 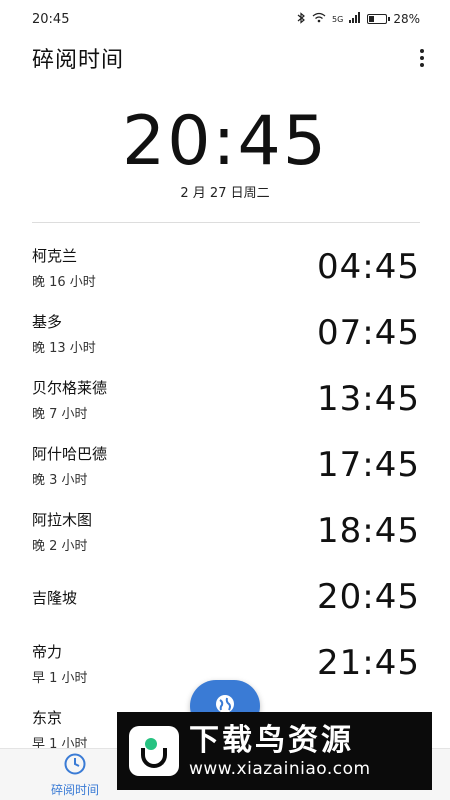 I want to click on watermark-text: 下载鸟资源 www.xiazainiao.com, so click(x=280, y=751).